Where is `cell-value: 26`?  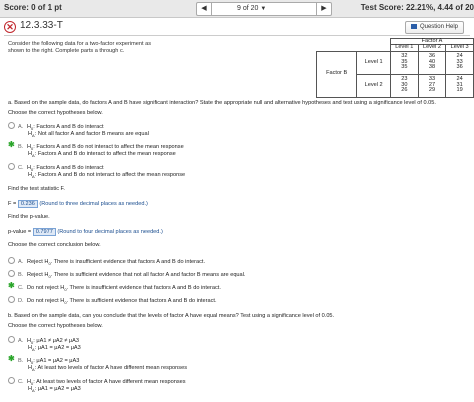 cell-value: 26 is located at coordinates (404, 90).